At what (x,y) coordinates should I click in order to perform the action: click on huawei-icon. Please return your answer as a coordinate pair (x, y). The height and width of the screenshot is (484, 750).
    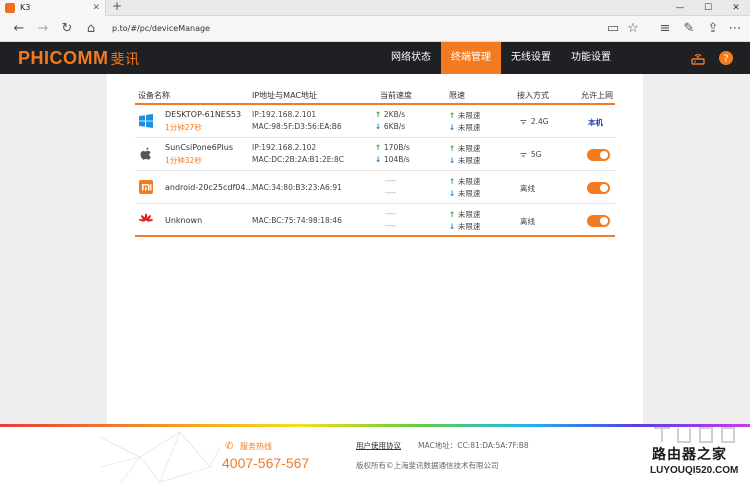
    Looking at the image, I should click on (146, 217).